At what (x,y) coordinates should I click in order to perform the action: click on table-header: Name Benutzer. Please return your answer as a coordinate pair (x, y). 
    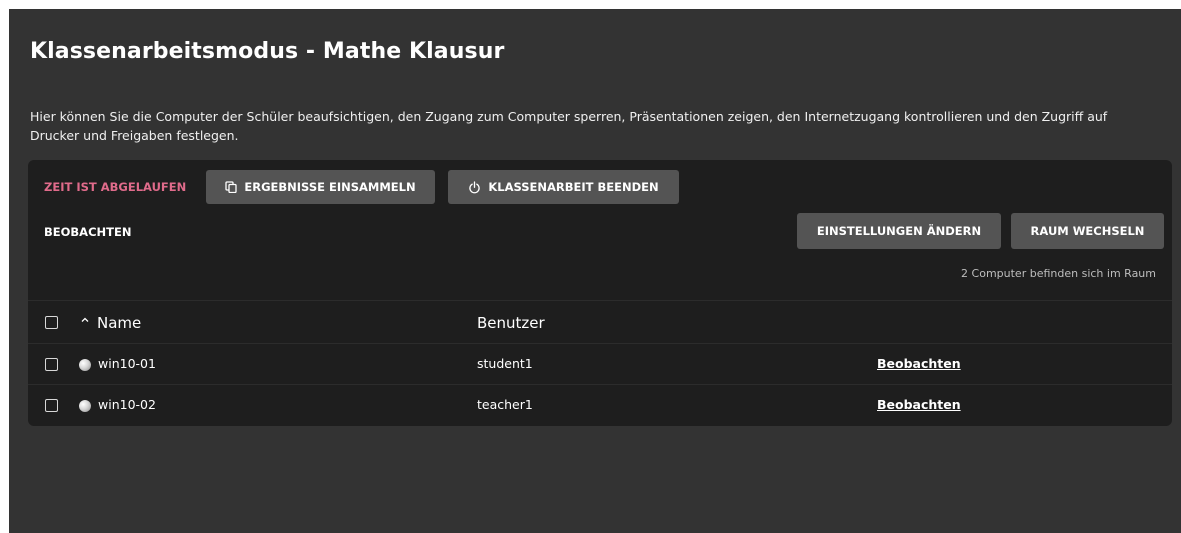
    Looking at the image, I should click on (600, 322).